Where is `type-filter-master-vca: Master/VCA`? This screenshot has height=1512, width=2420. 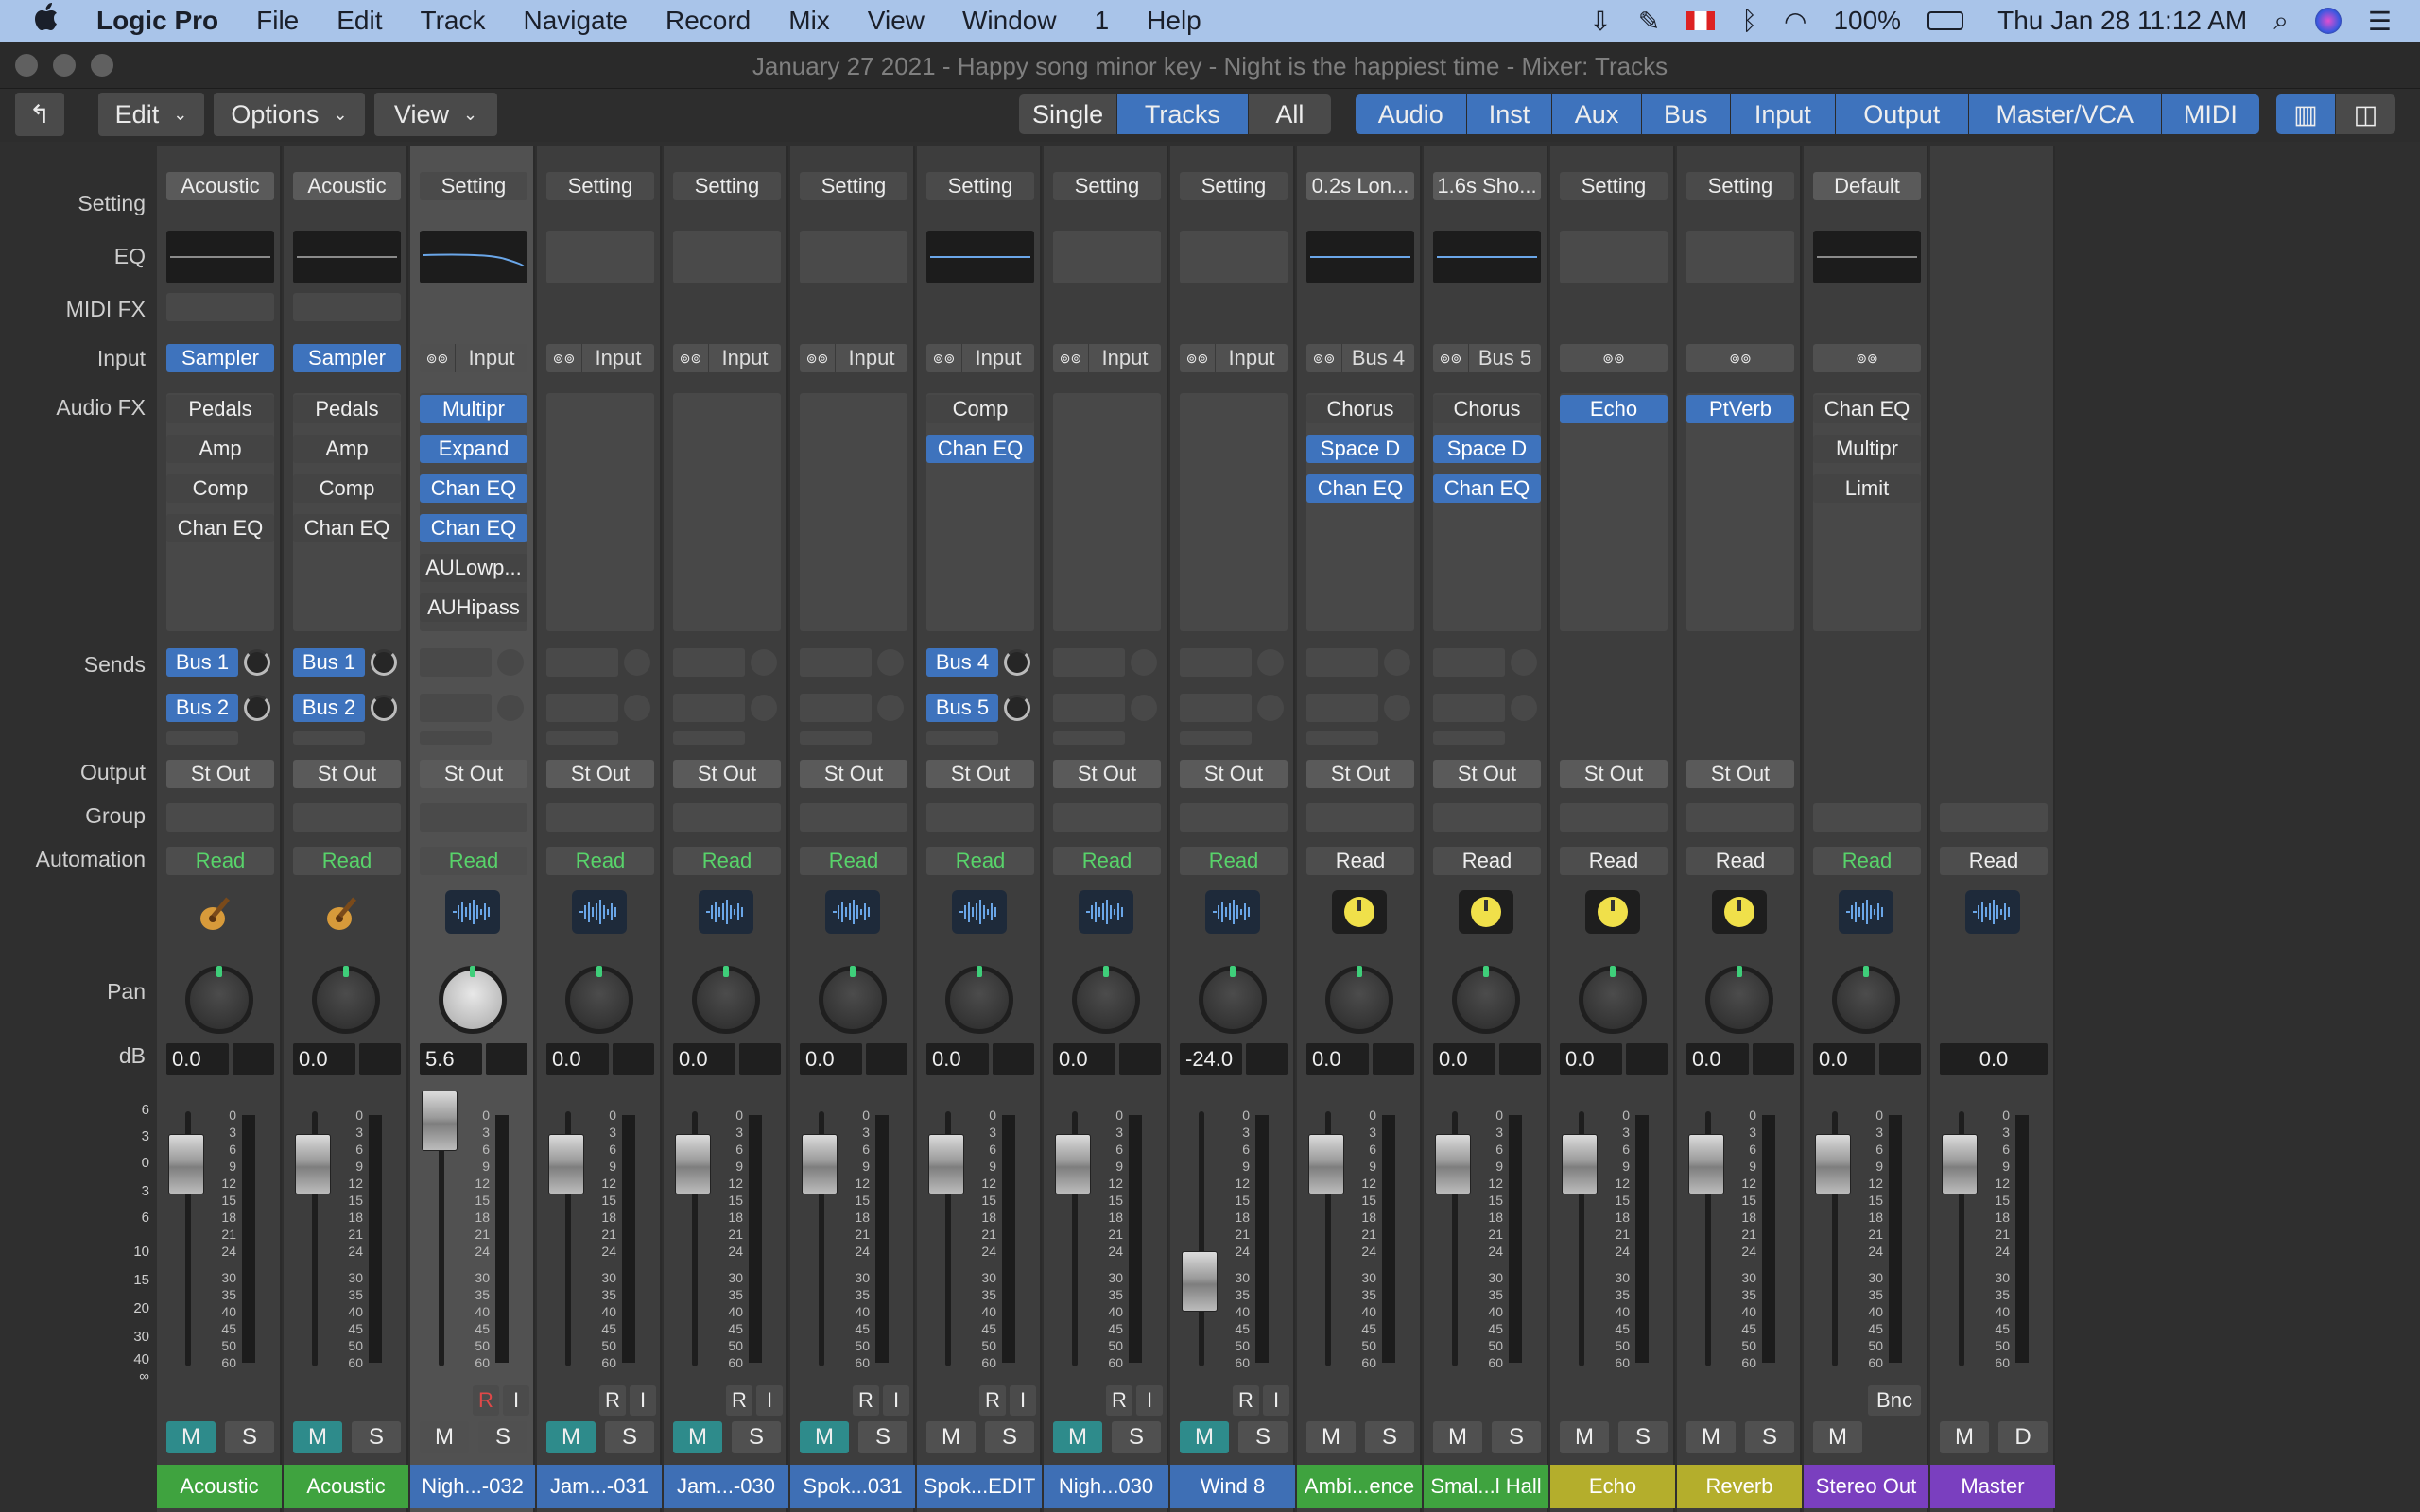
type-filter-master-vca: Master/VCA is located at coordinates (2065, 114).